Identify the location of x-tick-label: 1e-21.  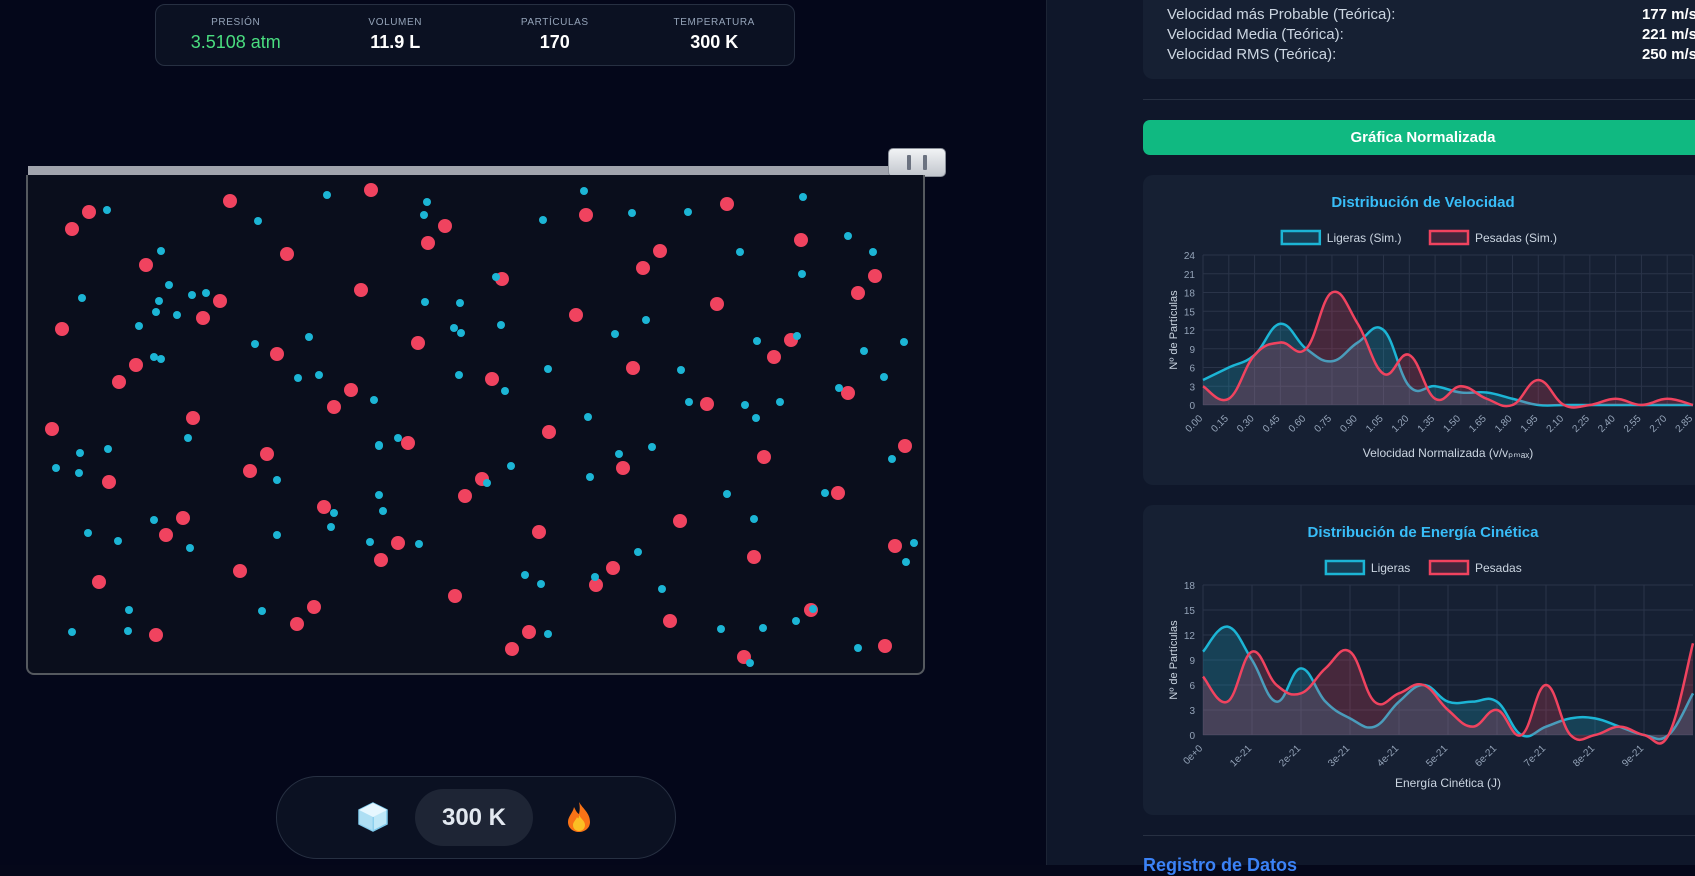
(1241, 756).